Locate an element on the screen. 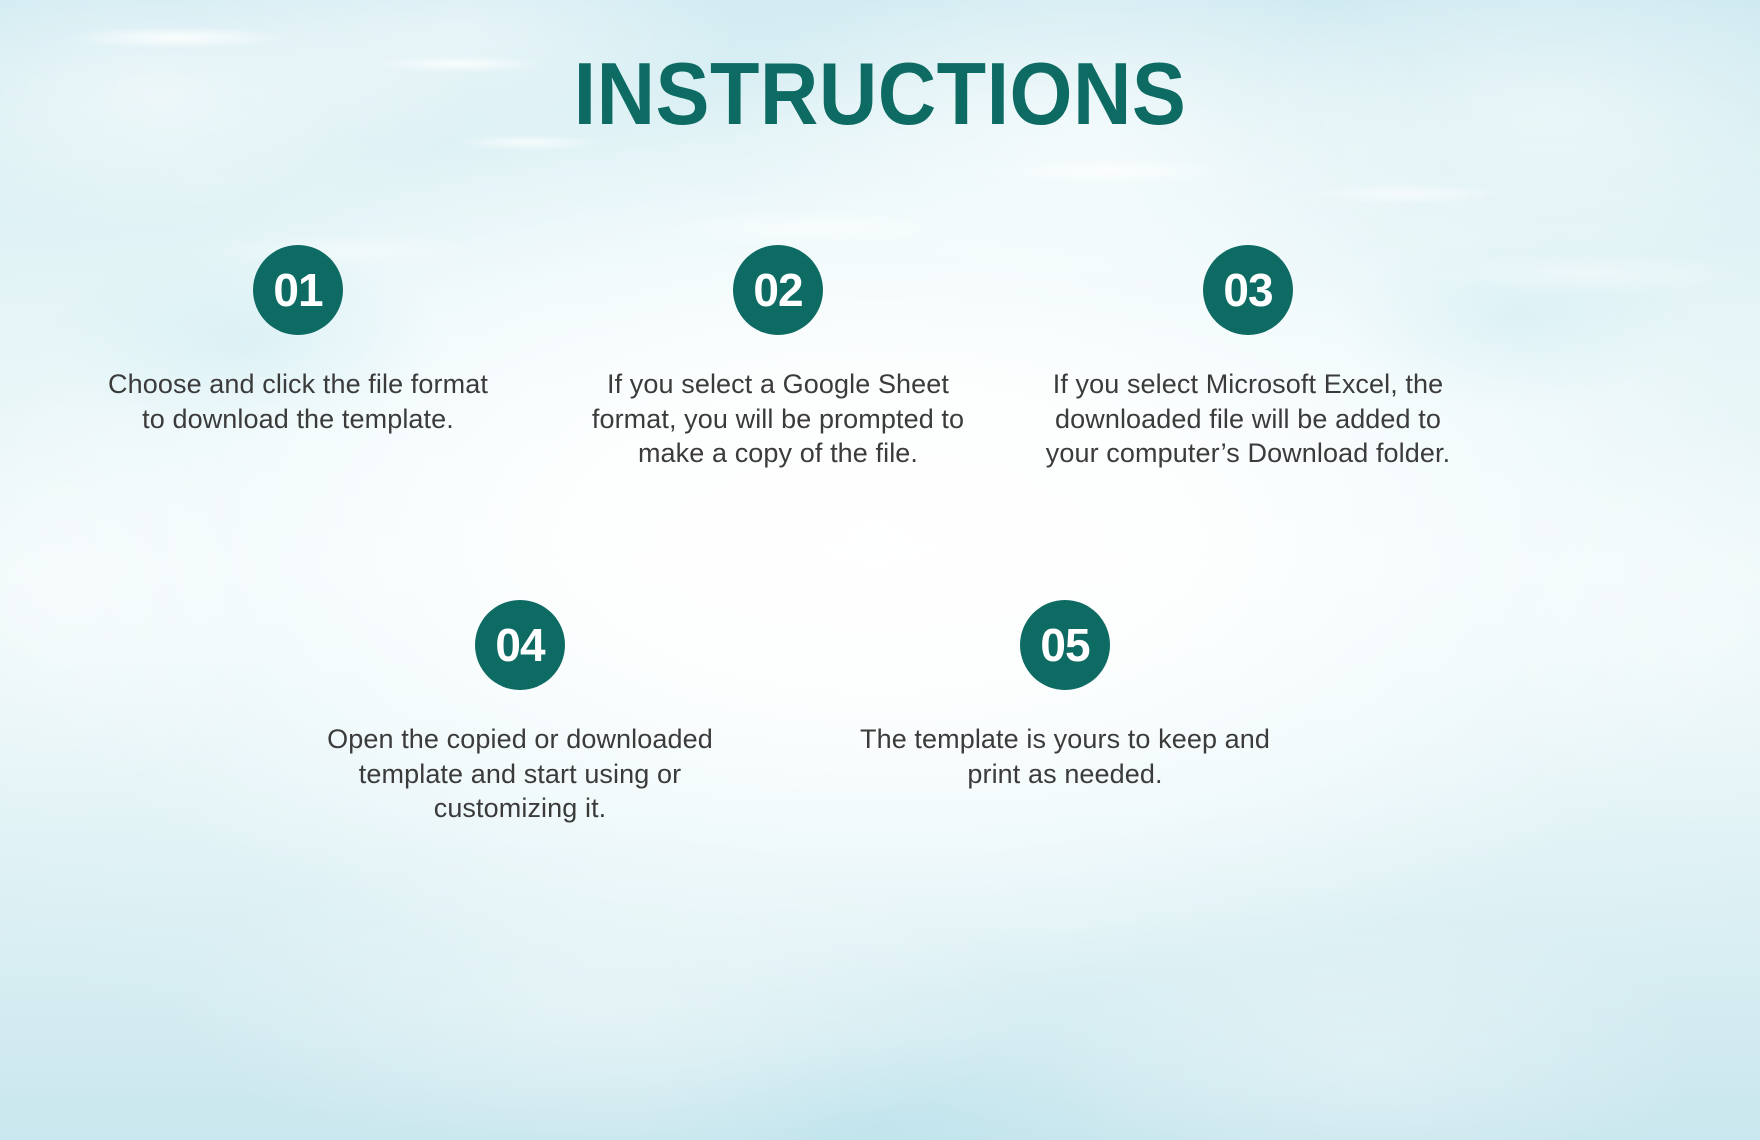  step-number-01: 01 is located at coordinates (298, 290).